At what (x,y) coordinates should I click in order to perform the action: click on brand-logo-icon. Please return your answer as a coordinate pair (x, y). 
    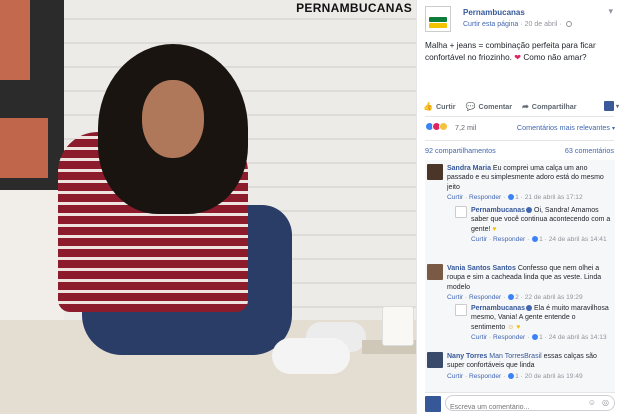
    Looking at the image, I should click on (438, 19).